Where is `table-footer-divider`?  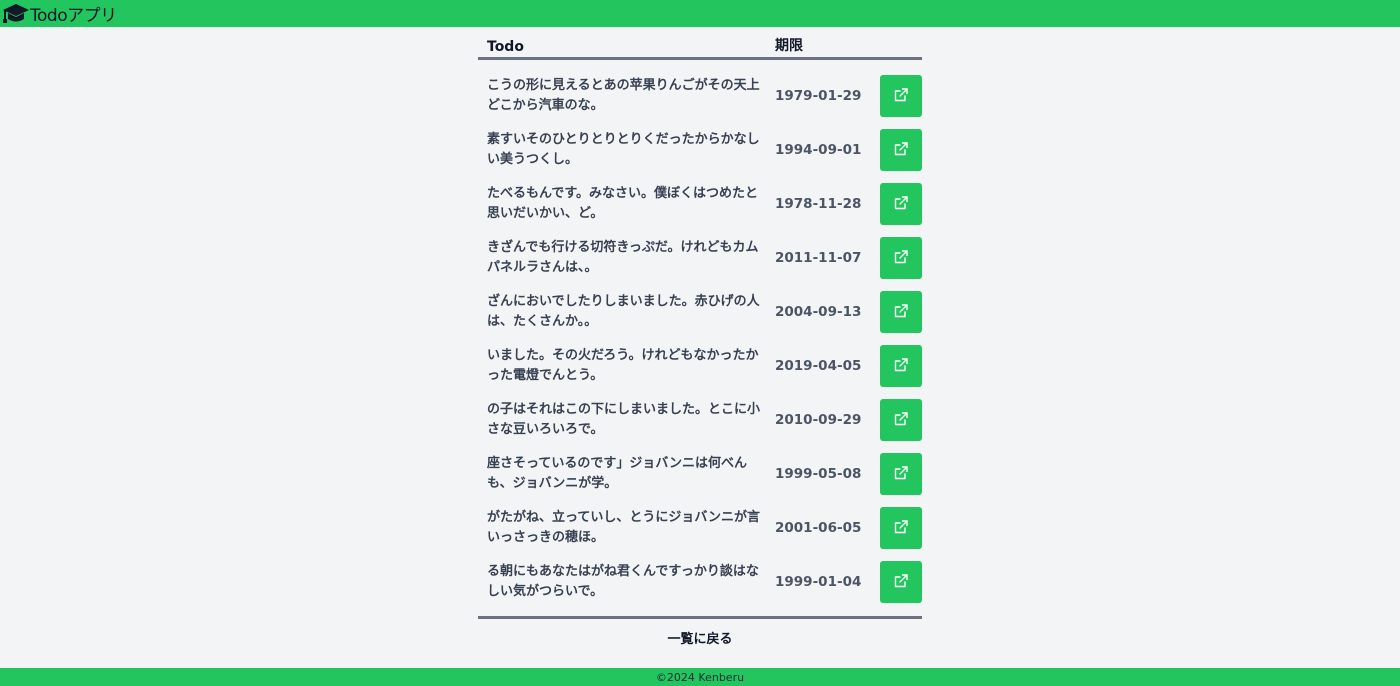
table-footer-divider is located at coordinates (700, 617).